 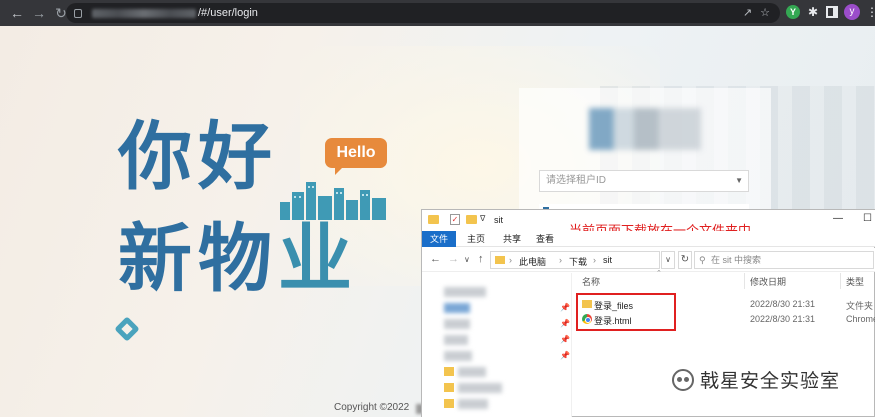 I want to click on column-type: 类型, so click(x=855, y=281).